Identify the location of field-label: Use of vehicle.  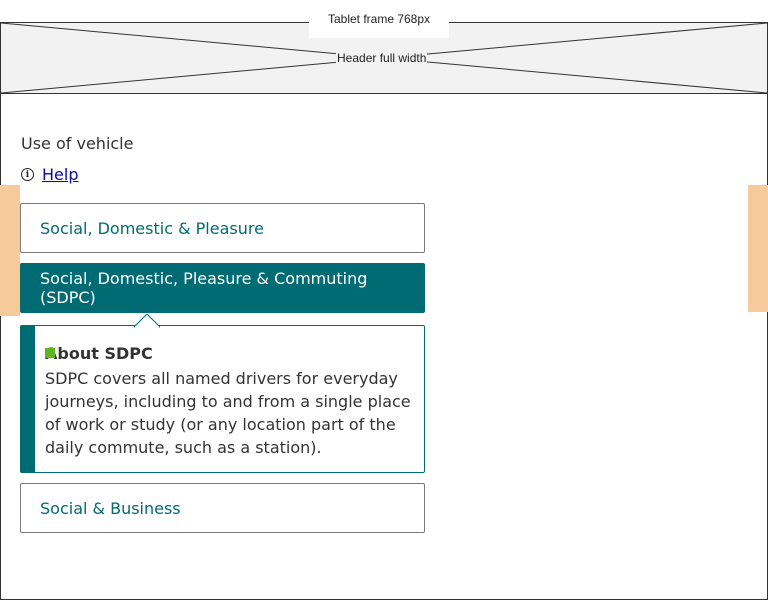
(77, 143).